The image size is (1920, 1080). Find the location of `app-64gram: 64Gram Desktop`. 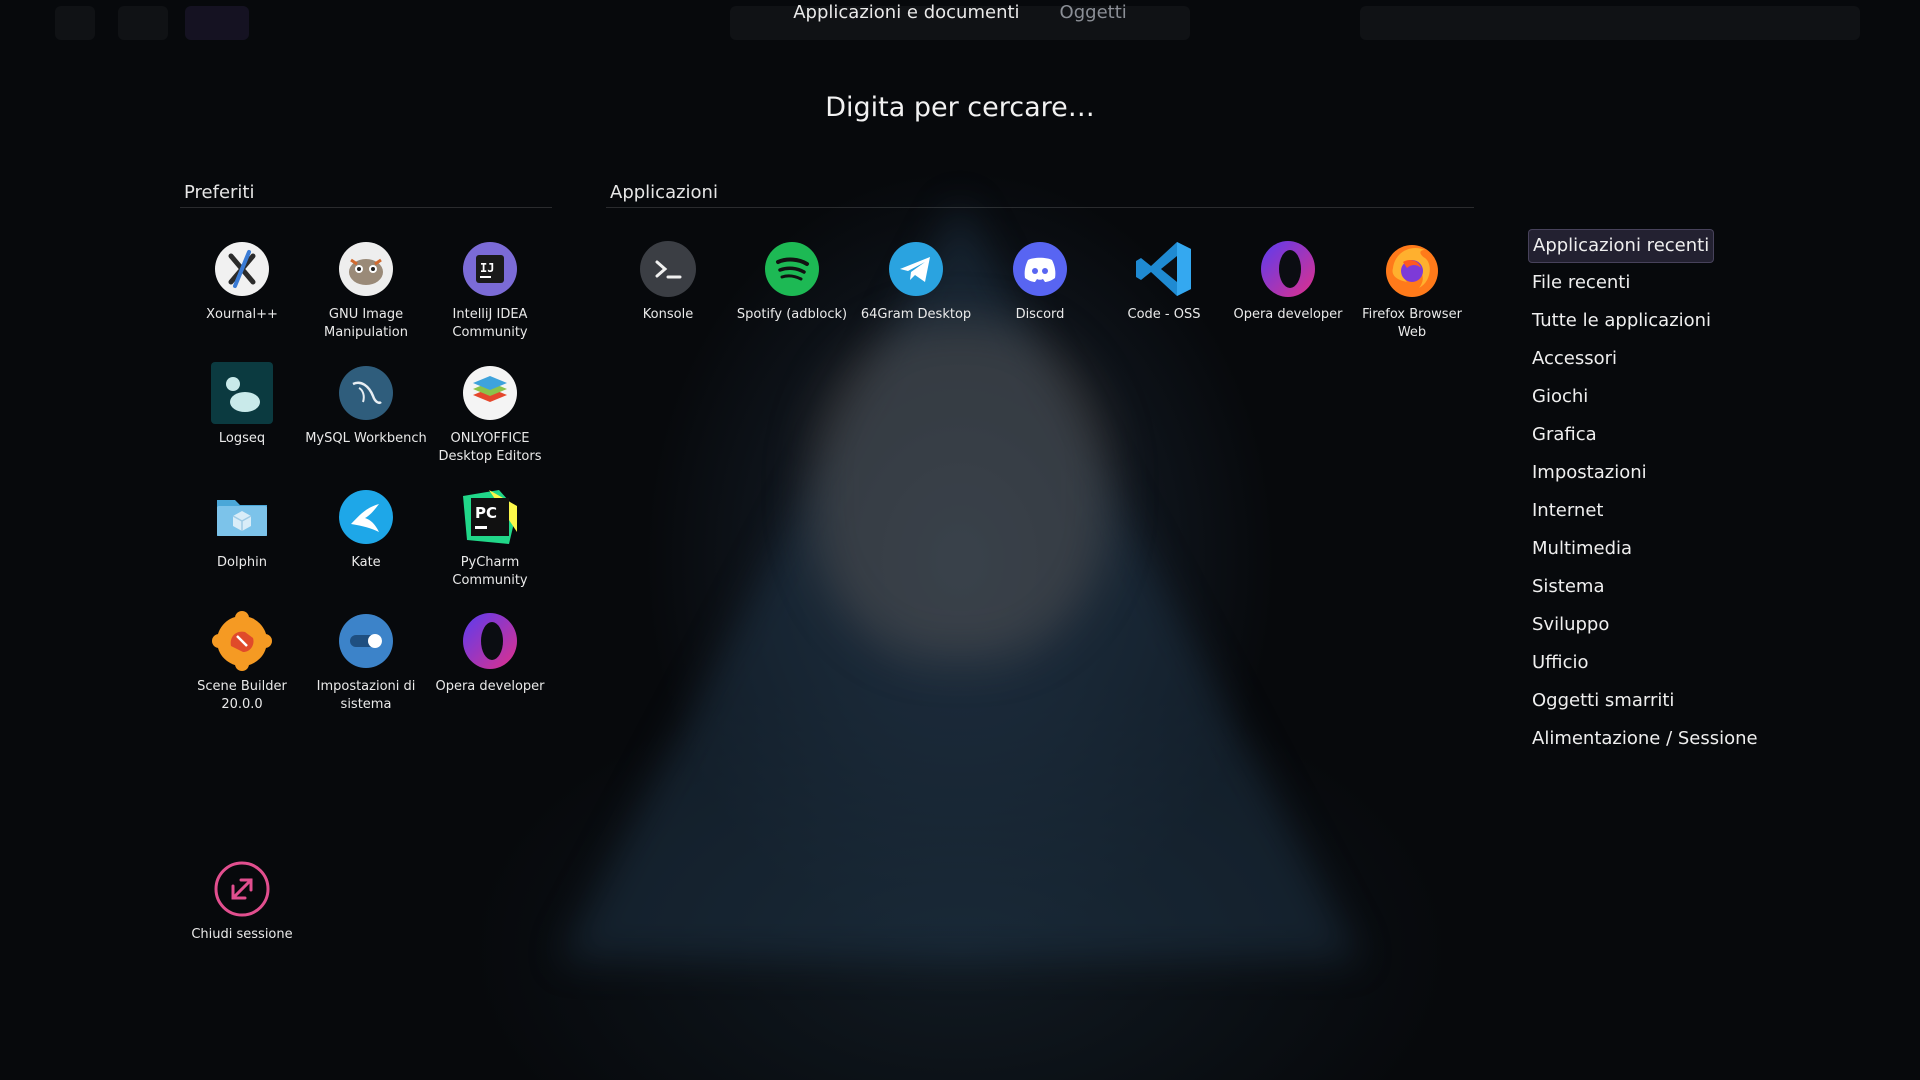

app-64gram: 64Gram Desktop is located at coordinates (916, 281).